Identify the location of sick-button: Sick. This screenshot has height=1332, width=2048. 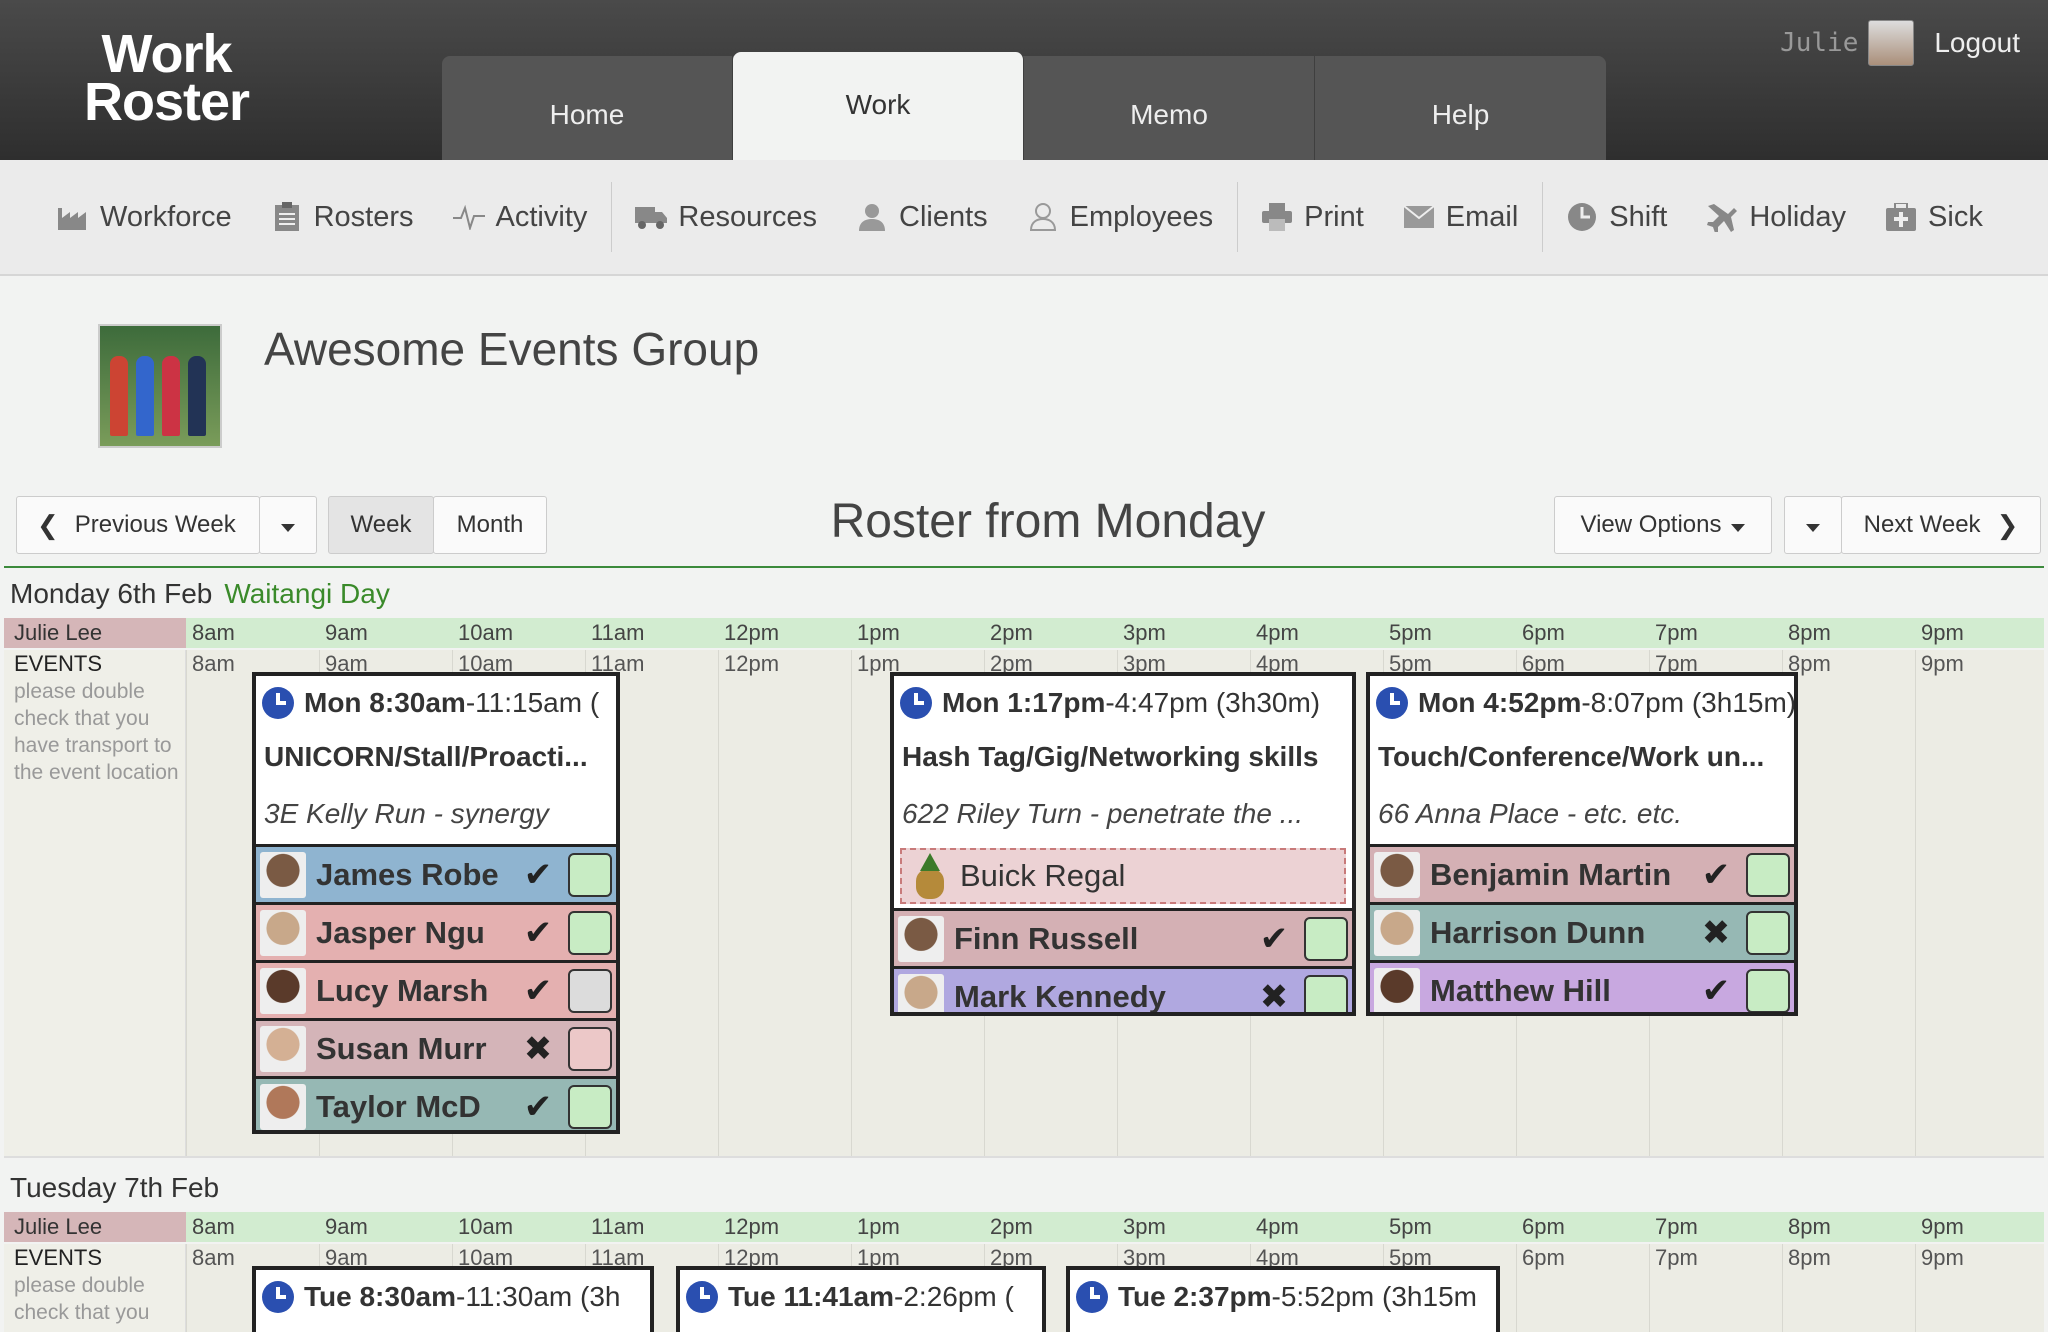
(1933, 217).